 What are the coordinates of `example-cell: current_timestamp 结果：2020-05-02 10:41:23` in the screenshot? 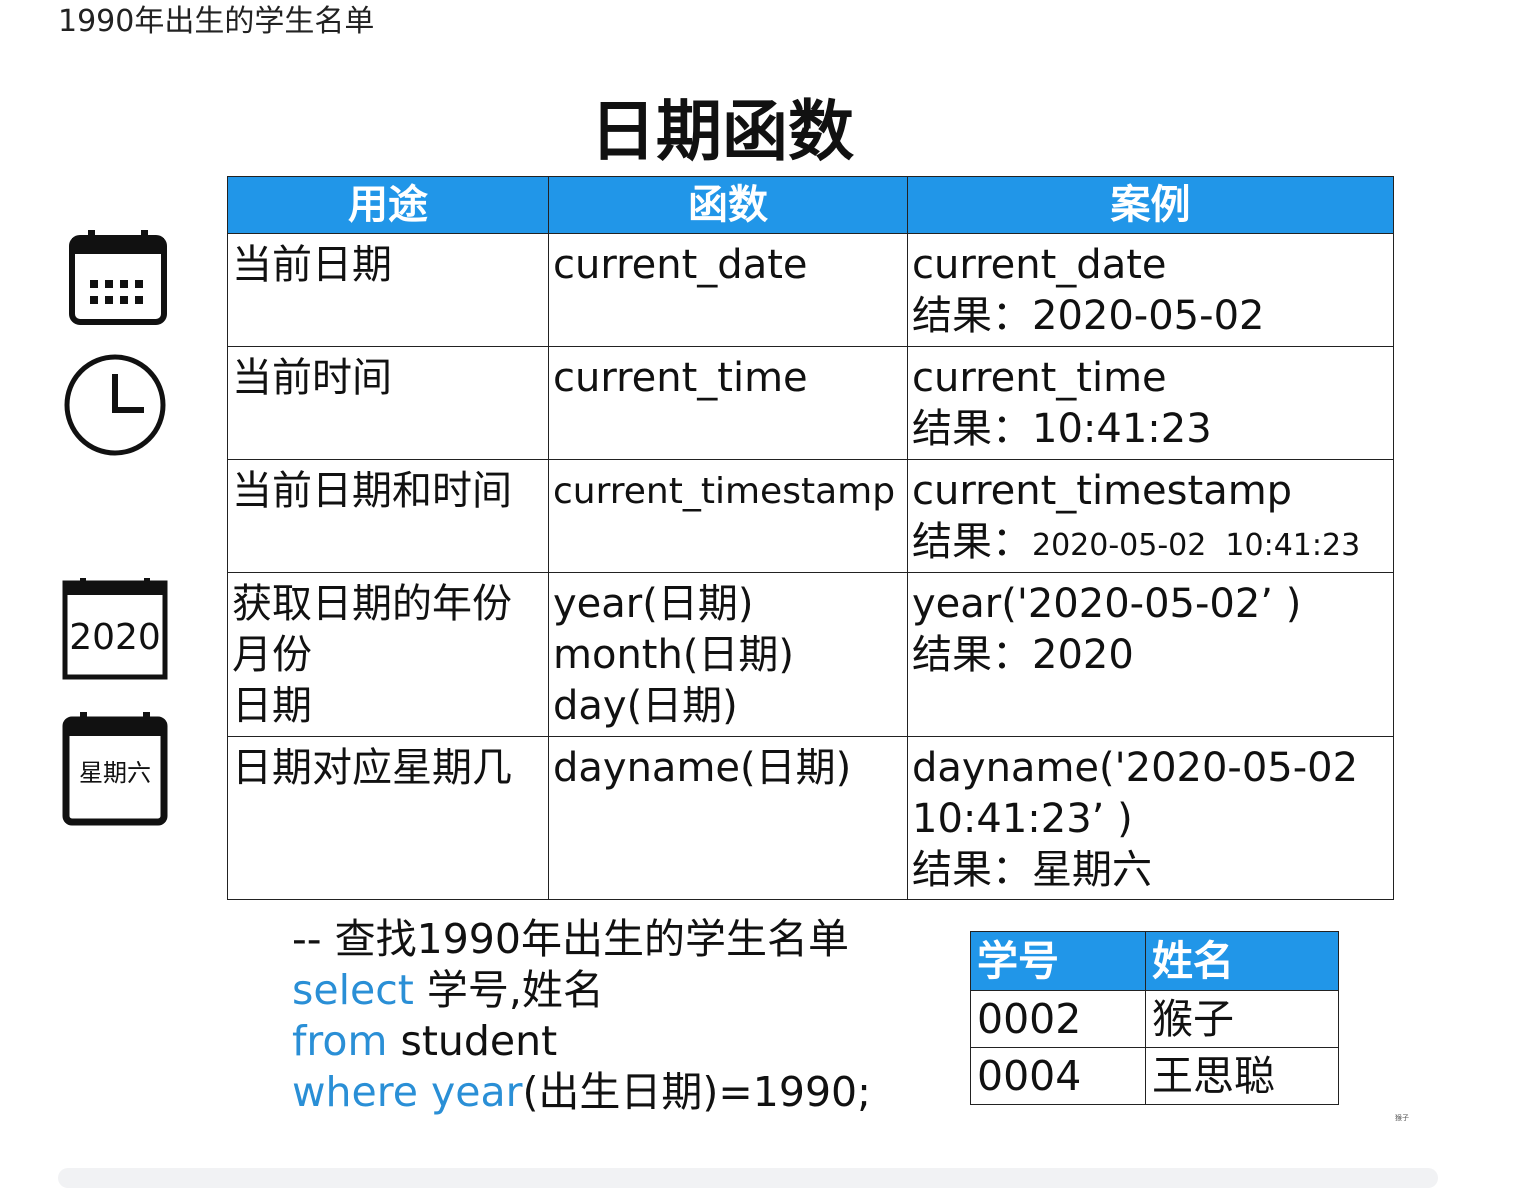 It's located at (1150, 516).